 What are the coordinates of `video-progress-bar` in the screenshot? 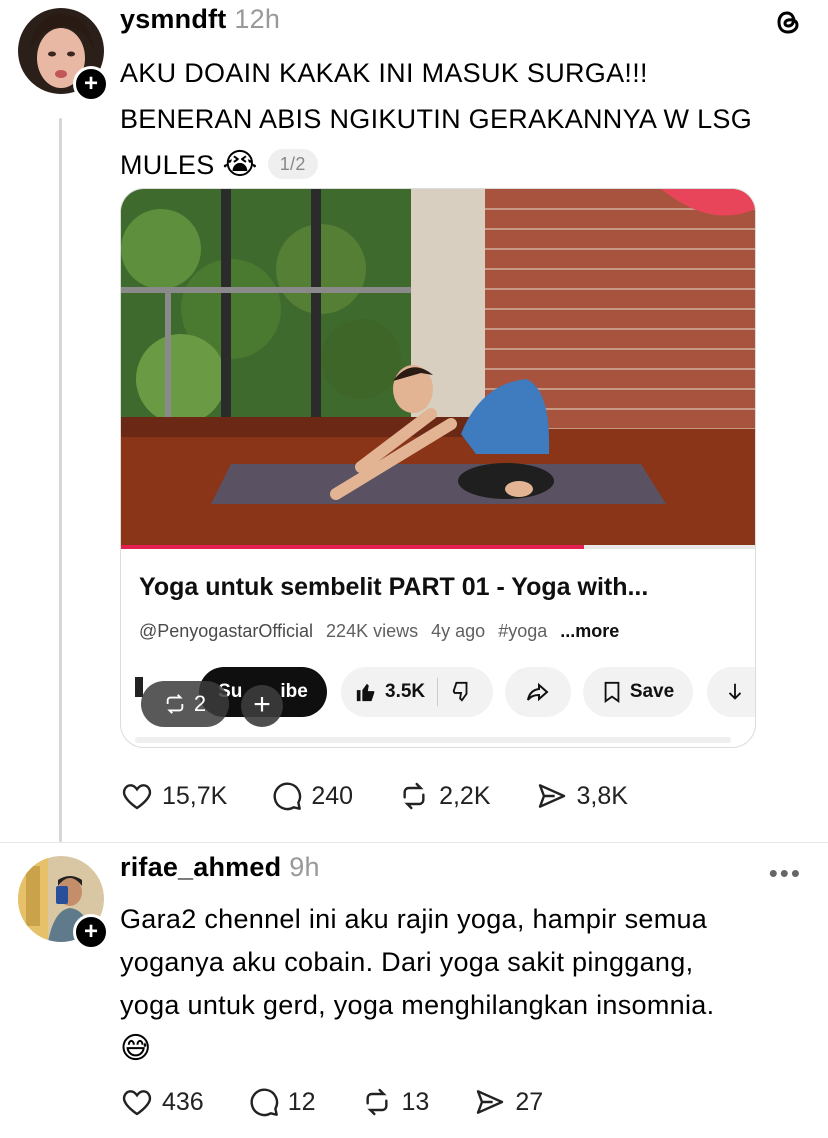 It's located at (352, 547).